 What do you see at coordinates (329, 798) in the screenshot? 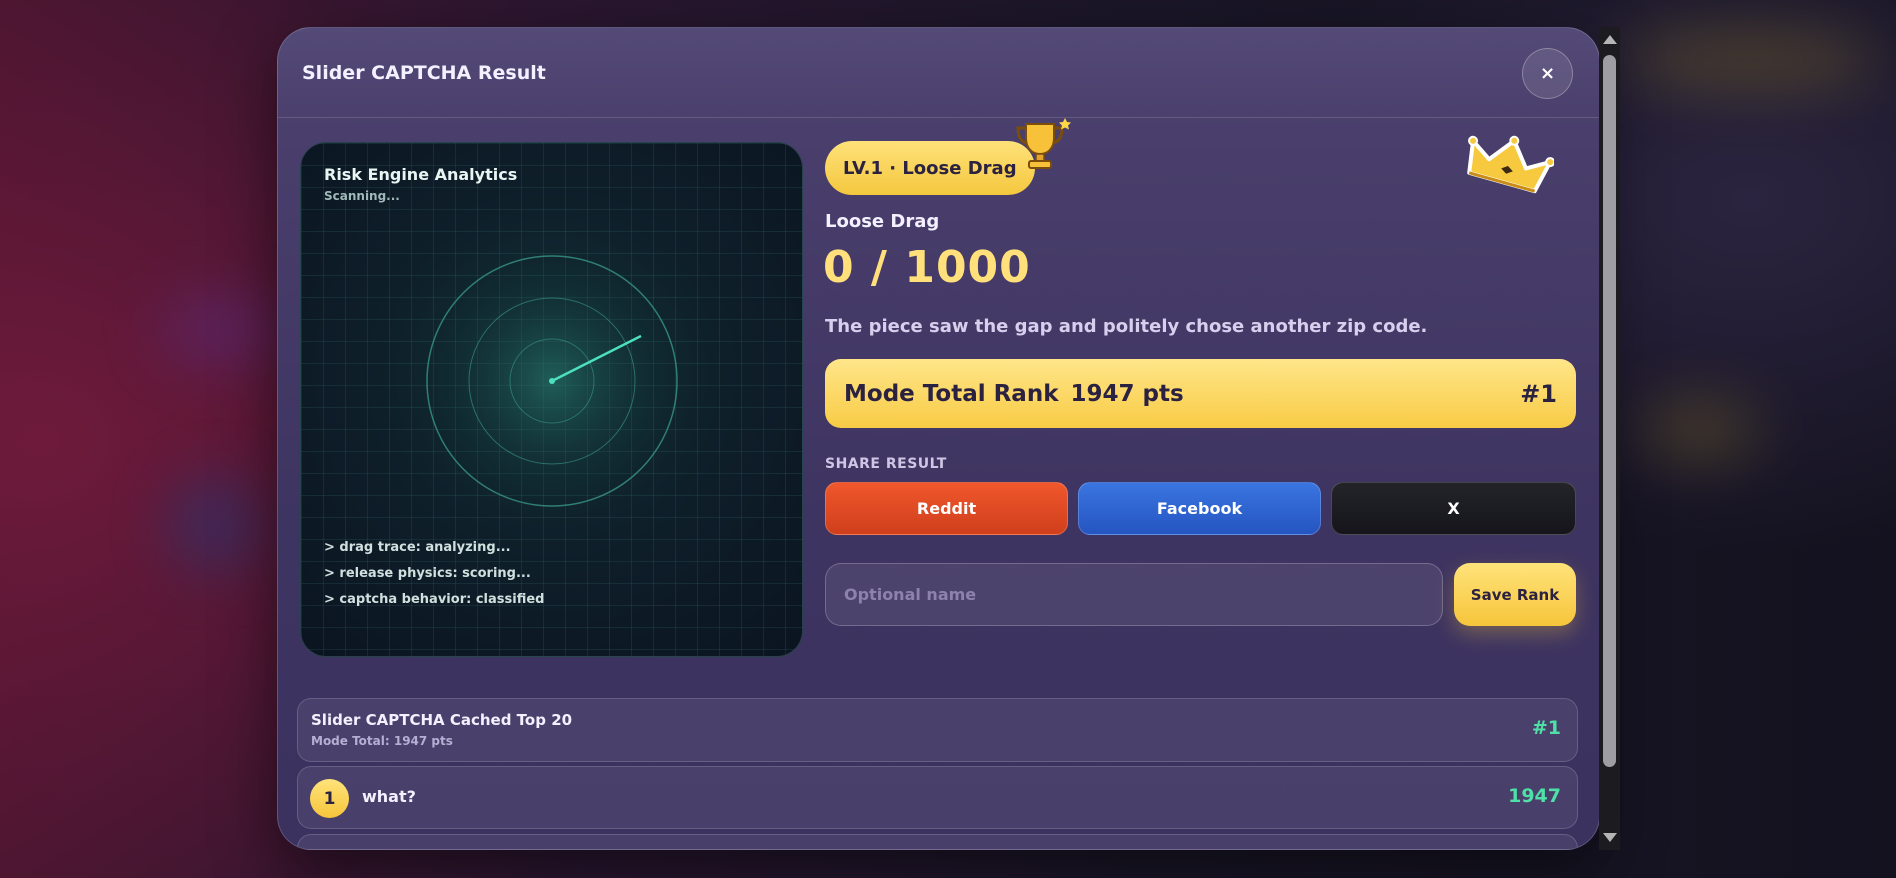
I see `rank-number-badge: 1` at bounding box center [329, 798].